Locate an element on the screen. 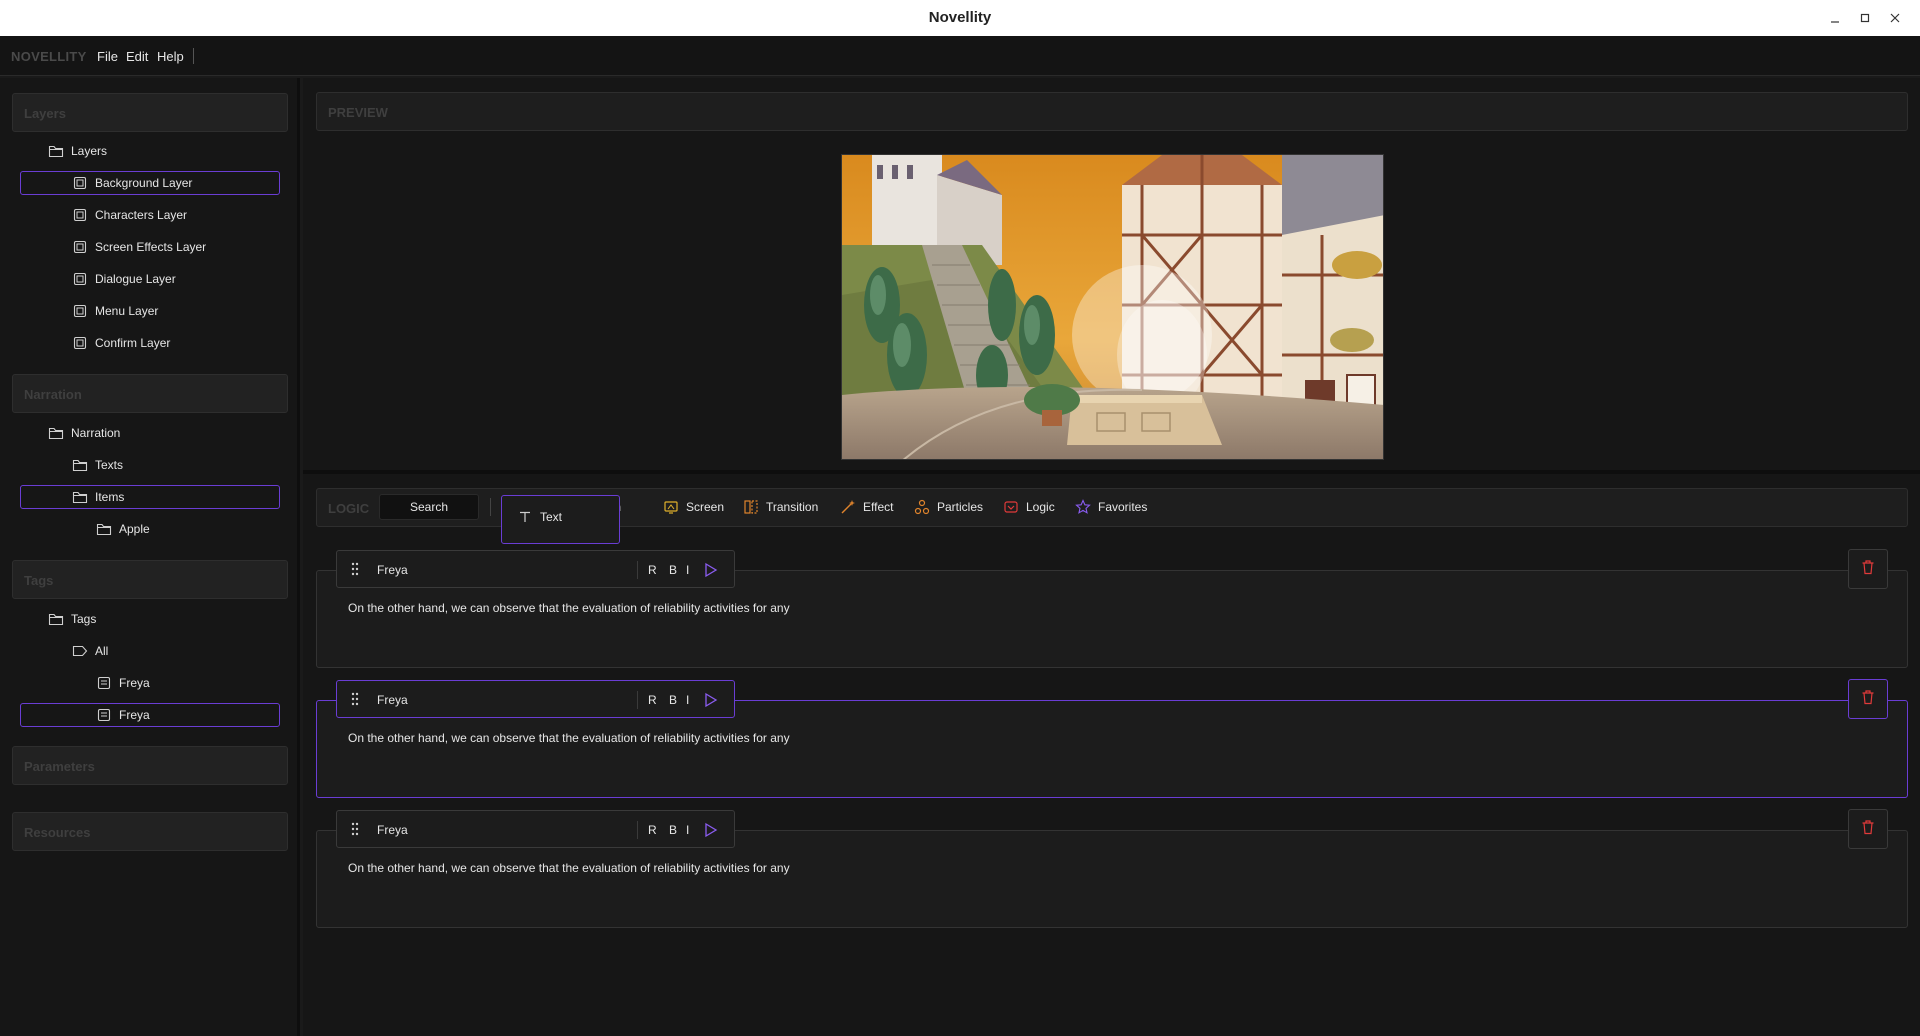  tree-label: Texts is located at coordinates (109, 465).